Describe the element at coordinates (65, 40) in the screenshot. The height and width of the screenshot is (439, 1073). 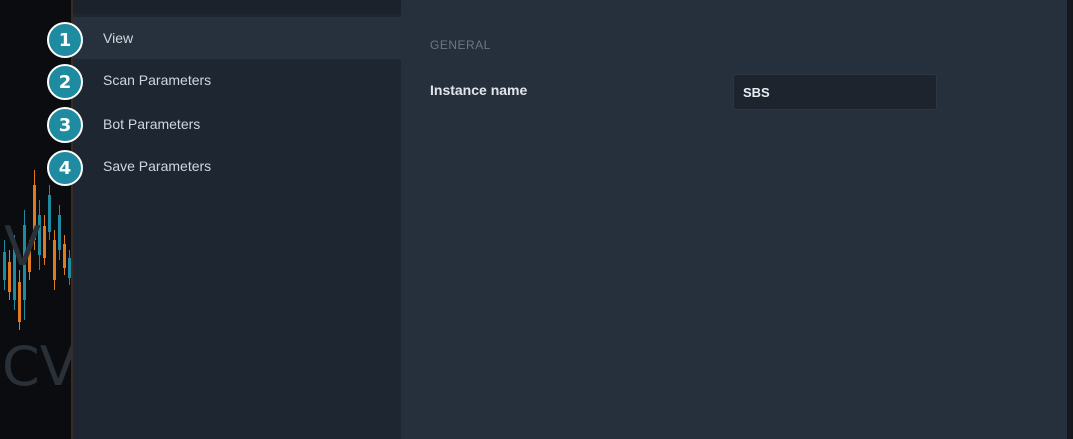
I see `step-badge-1: 1` at that location.